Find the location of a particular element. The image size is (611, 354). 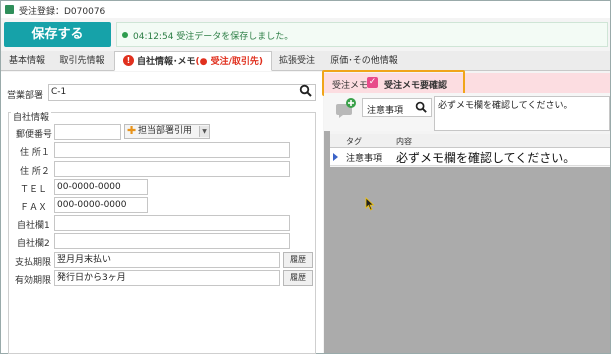

save-button: 保存する is located at coordinates (57, 34).